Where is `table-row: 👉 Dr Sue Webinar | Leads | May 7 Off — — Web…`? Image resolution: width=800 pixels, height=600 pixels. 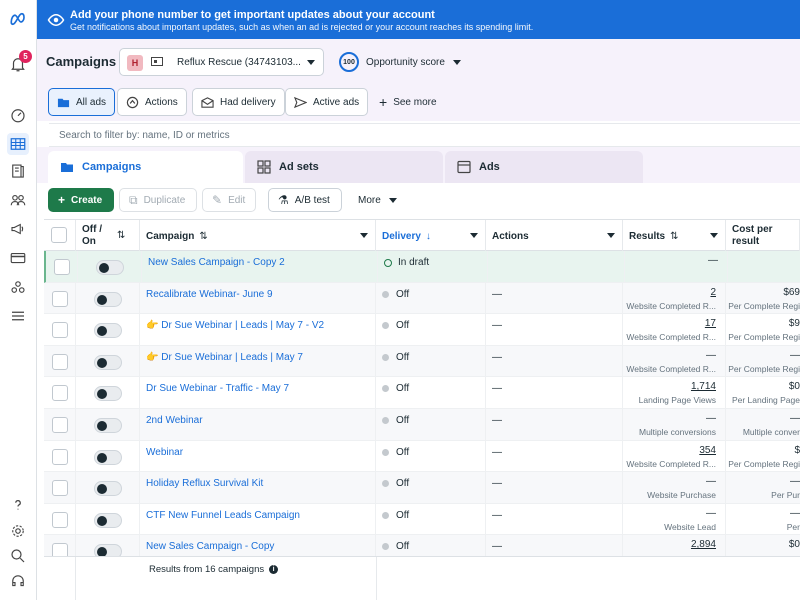
table-row: 👉 Dr Sue Webinar | Leads | May 7 Off — — Web… is located at coordinates (422, 361).